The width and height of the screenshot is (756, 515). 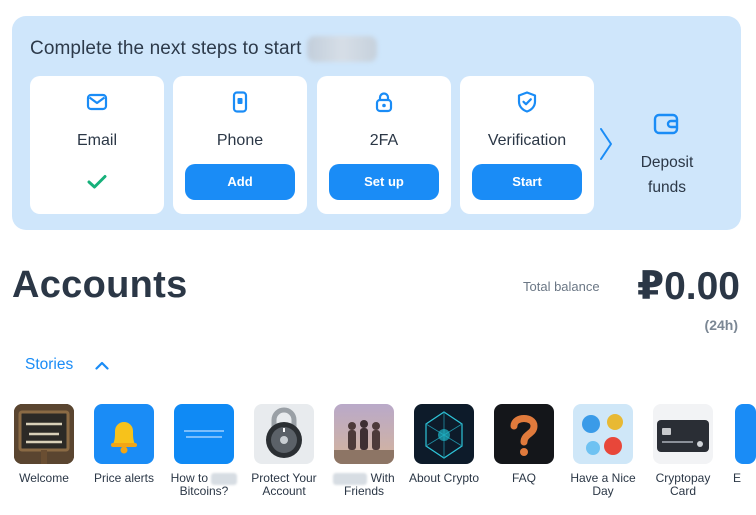 I want to click on credit-card-icon, so click(x=683, y=436).